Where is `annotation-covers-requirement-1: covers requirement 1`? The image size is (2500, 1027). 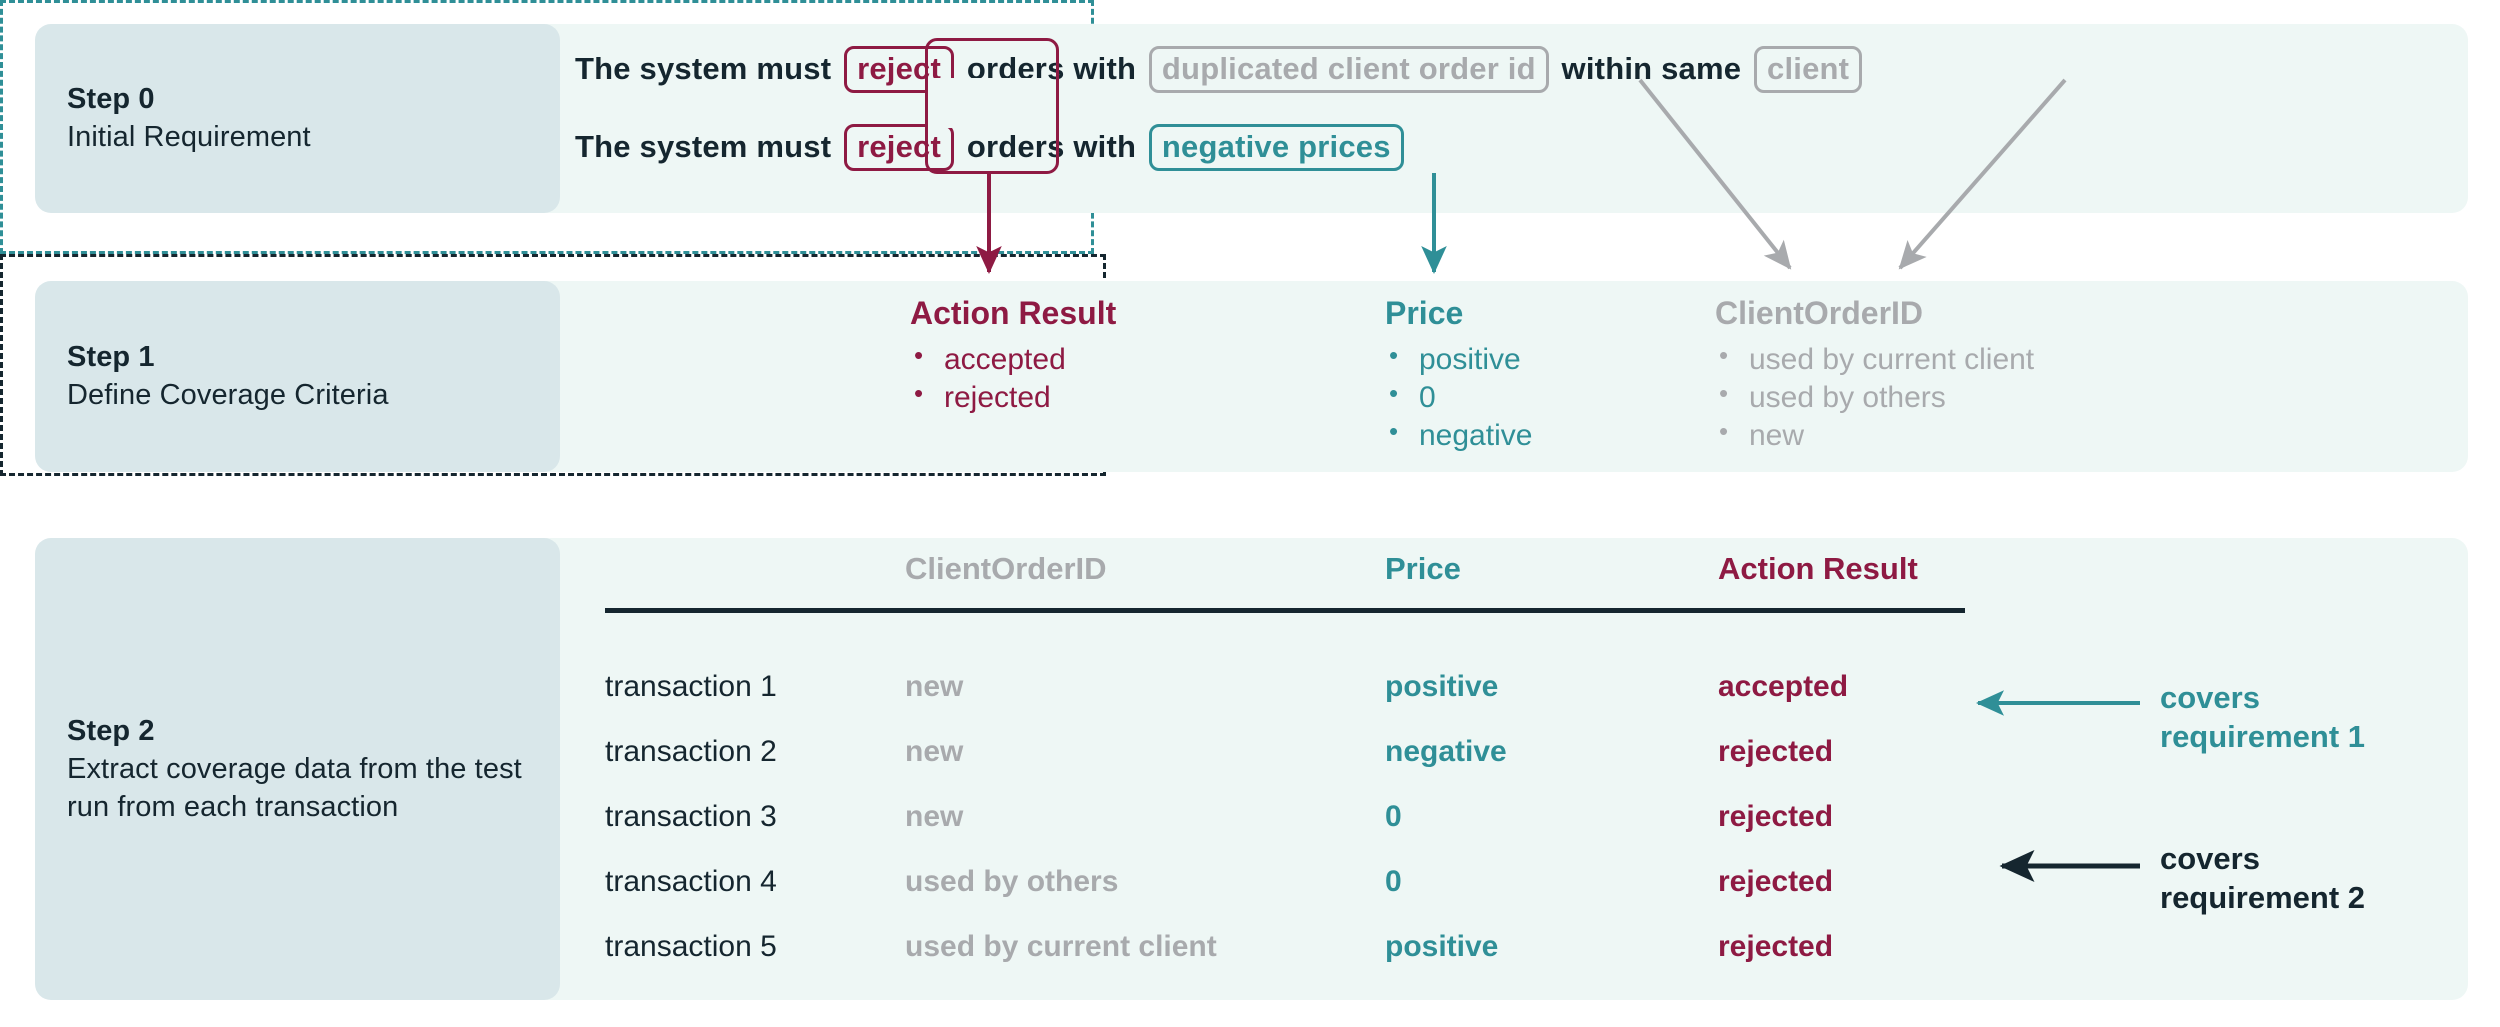
annotation-covers-requirement-1: covers requirement 1 is located at coordinates (2262, 718).